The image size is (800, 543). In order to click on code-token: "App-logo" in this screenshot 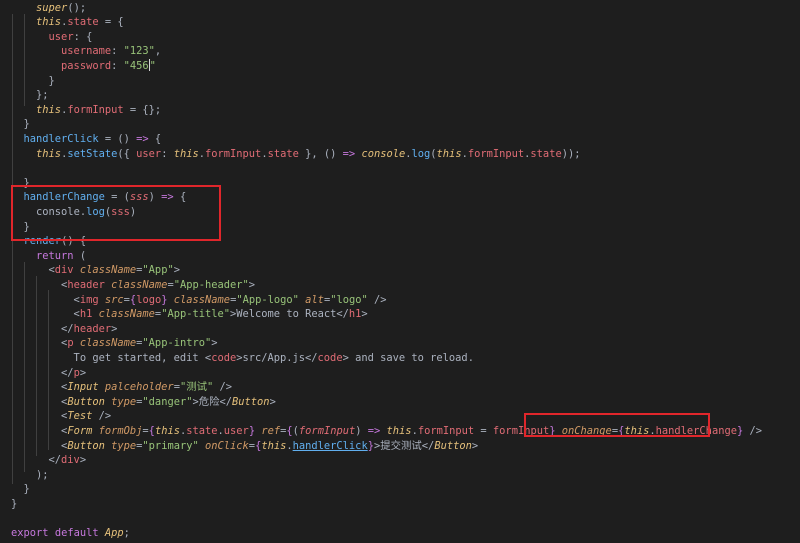, I will do `click(267, 299)`.